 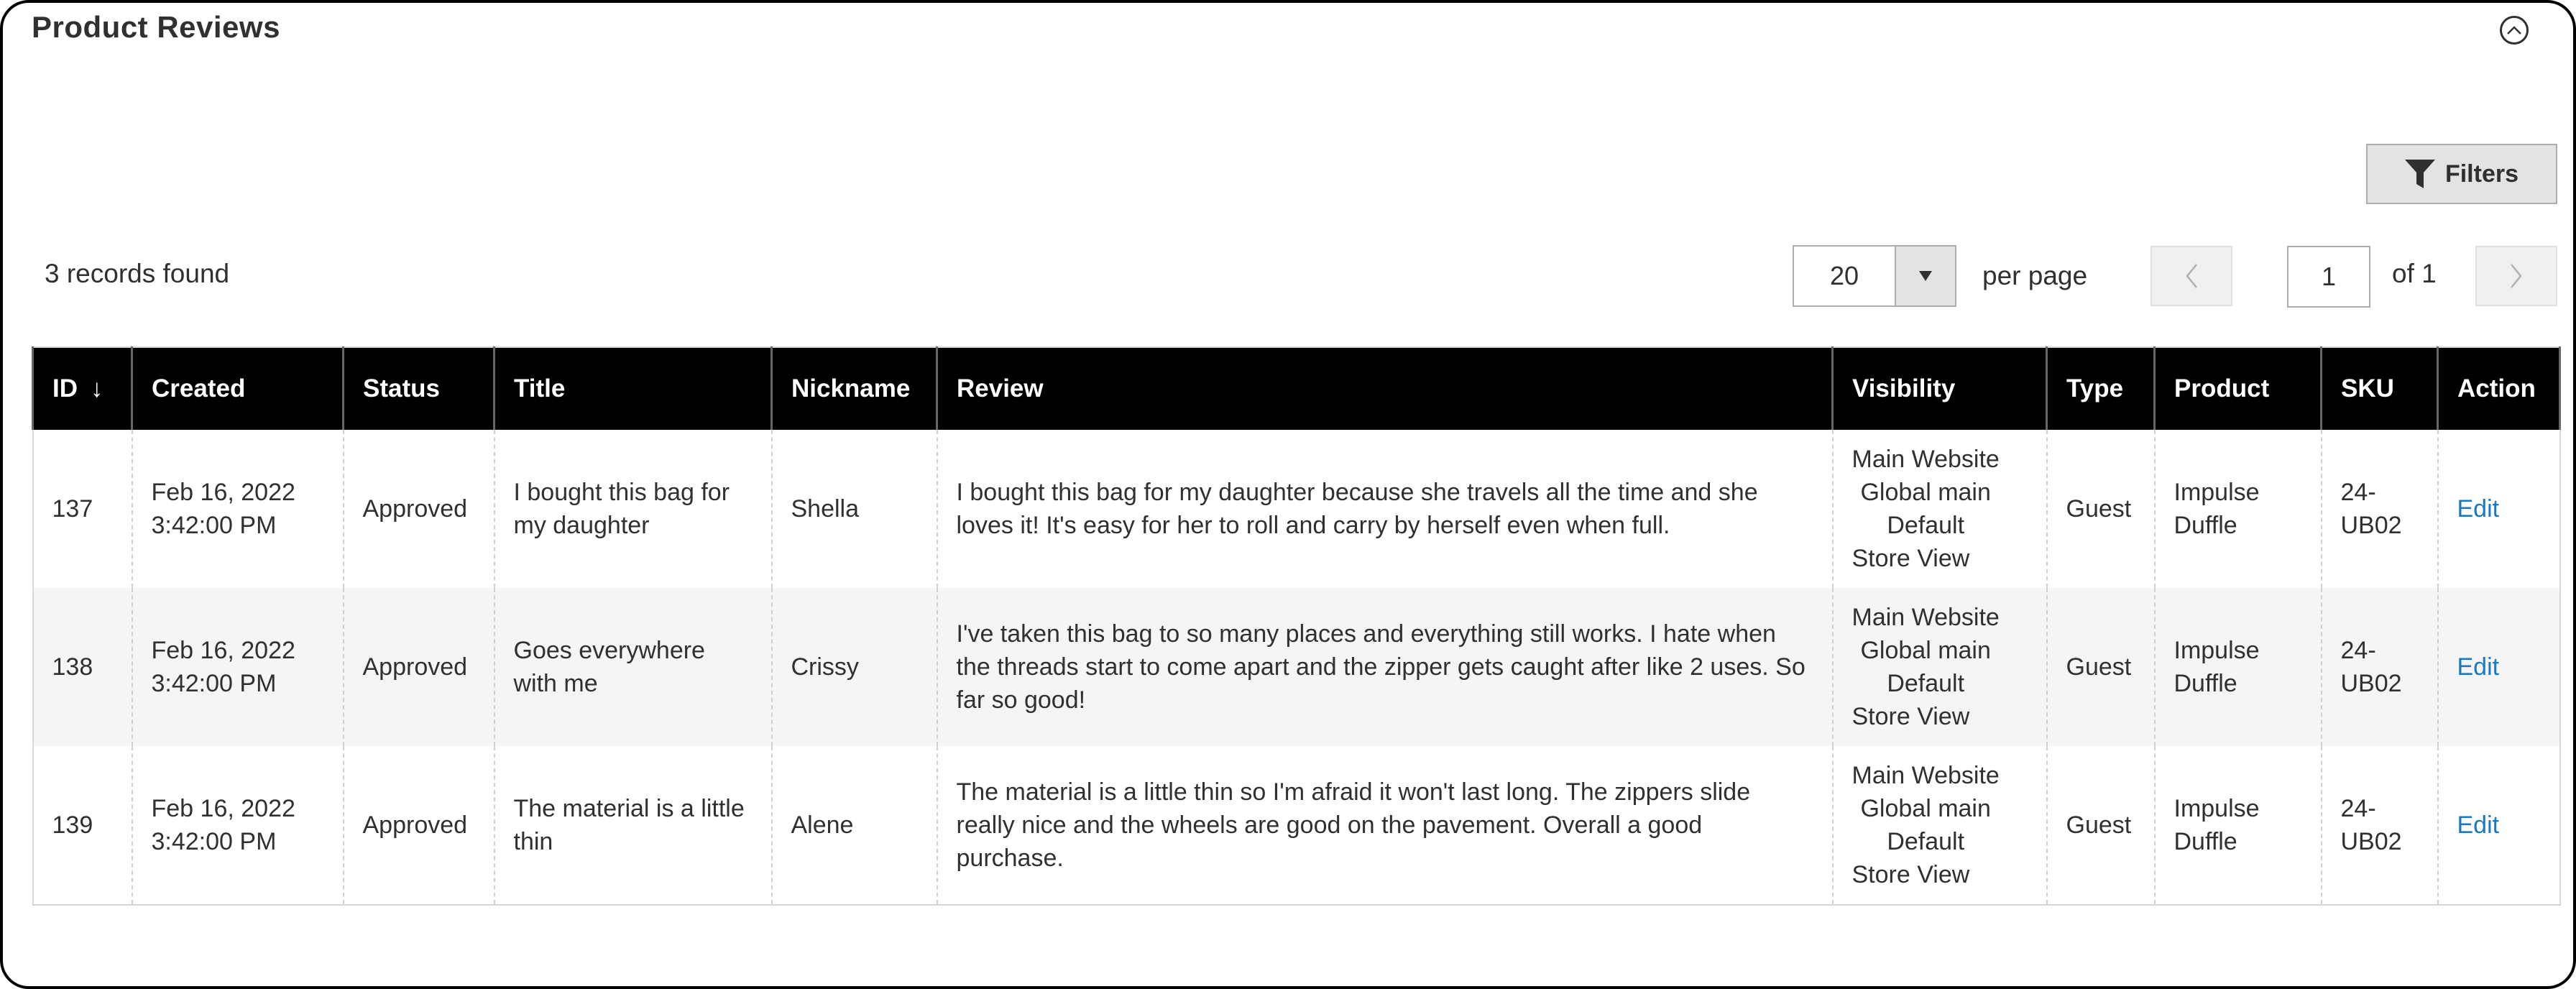 I want to click on cell-title: Goes everywhere with me, so click(x=633, y=667).